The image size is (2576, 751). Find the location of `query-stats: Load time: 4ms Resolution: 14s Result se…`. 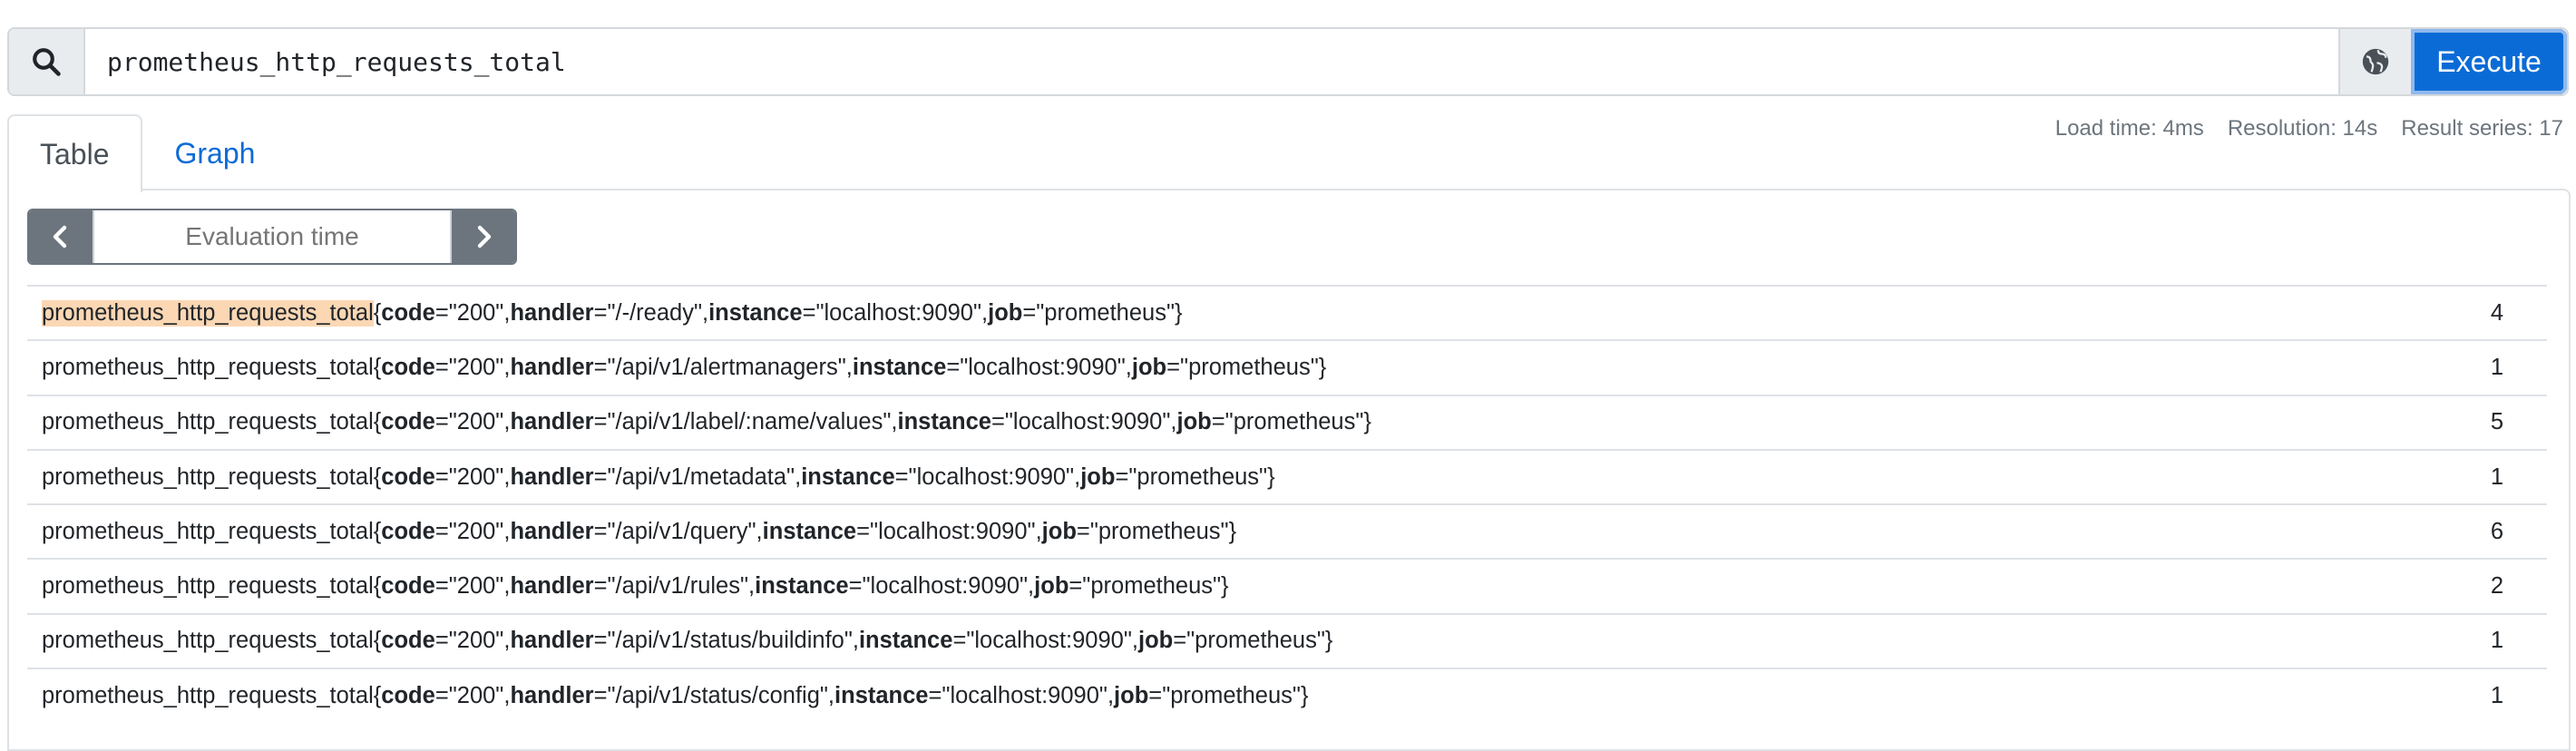

query-stats: Load time: 4ms Resolution: 14s Result se… is located at coordinates (2309, 129).